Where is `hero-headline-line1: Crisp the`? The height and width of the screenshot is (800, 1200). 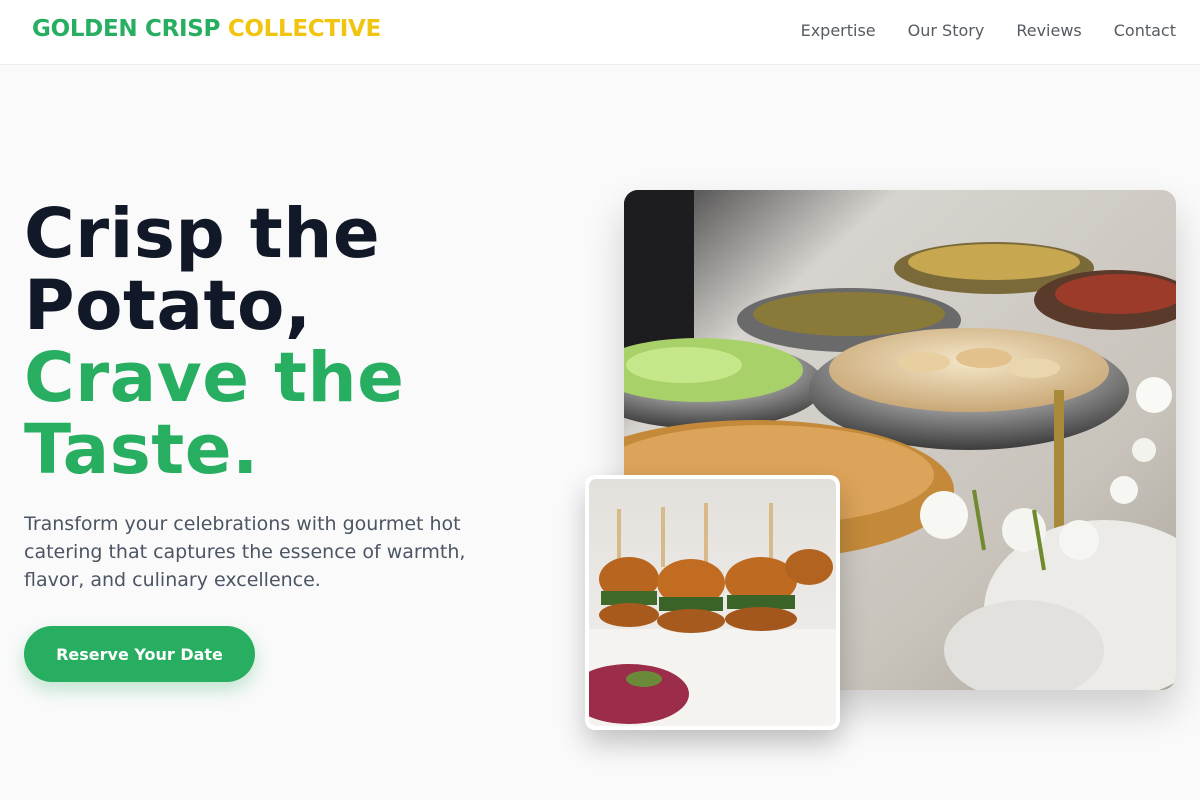 hero-headline-line1: Crisp the is located at coordinates (202, 234).